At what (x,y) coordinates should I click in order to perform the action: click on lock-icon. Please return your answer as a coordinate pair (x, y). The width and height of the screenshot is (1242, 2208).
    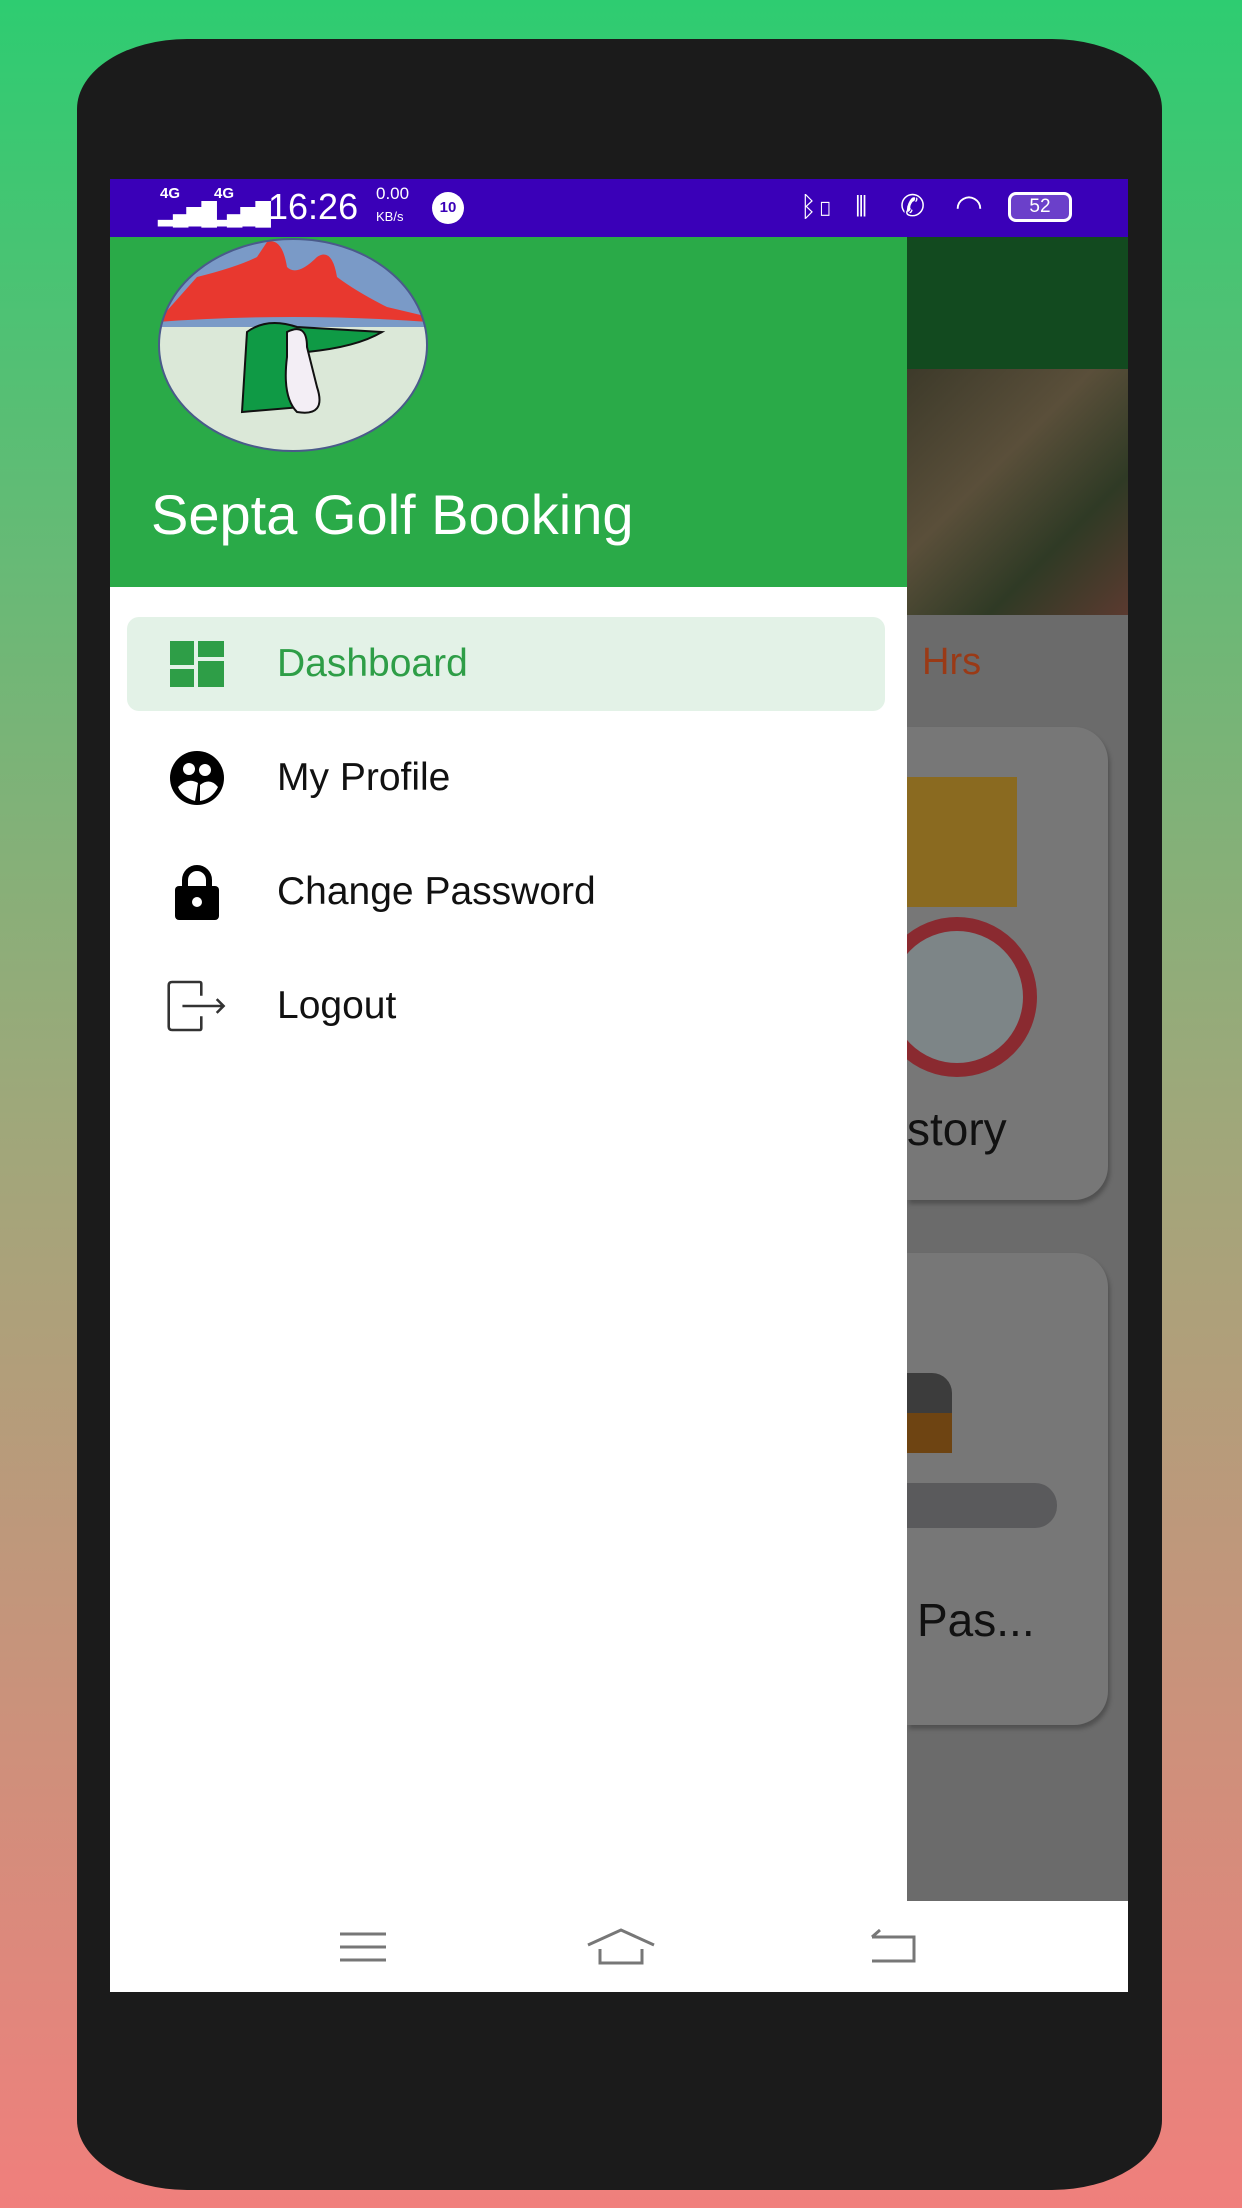
    Looking at the image, I should click on (197, 892).